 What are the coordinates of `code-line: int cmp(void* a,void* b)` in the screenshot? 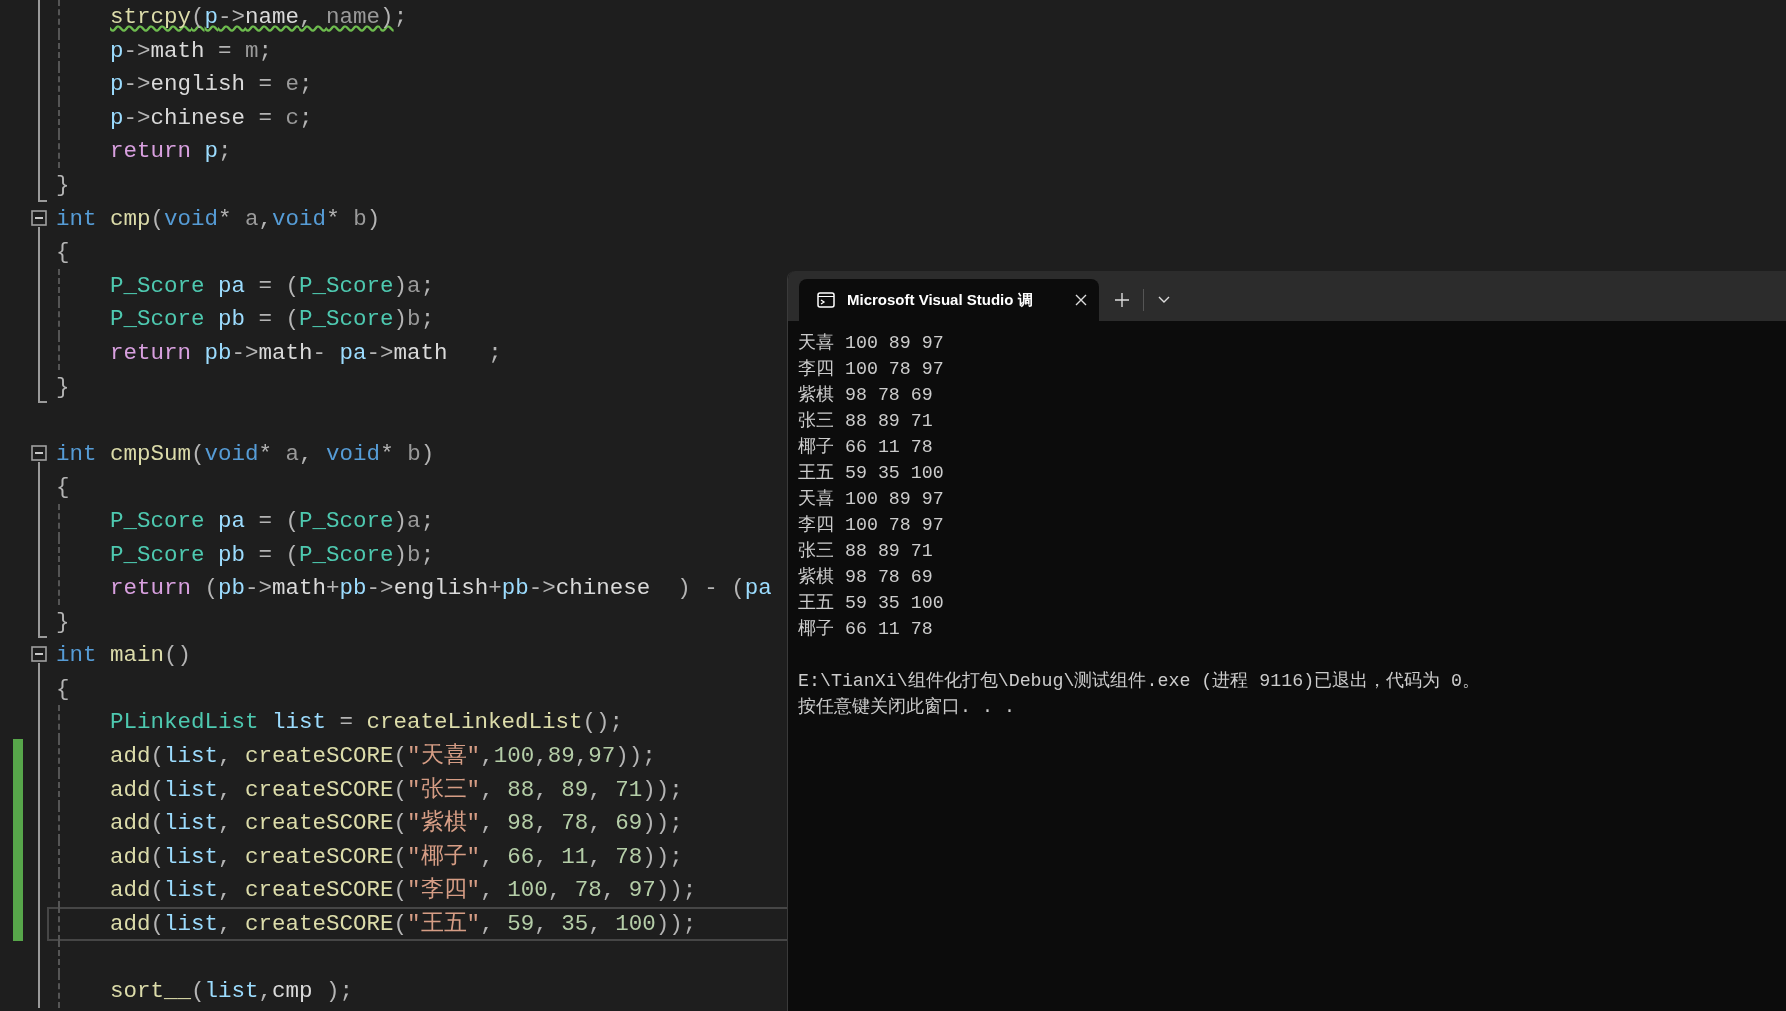 It's located at (218, 219).